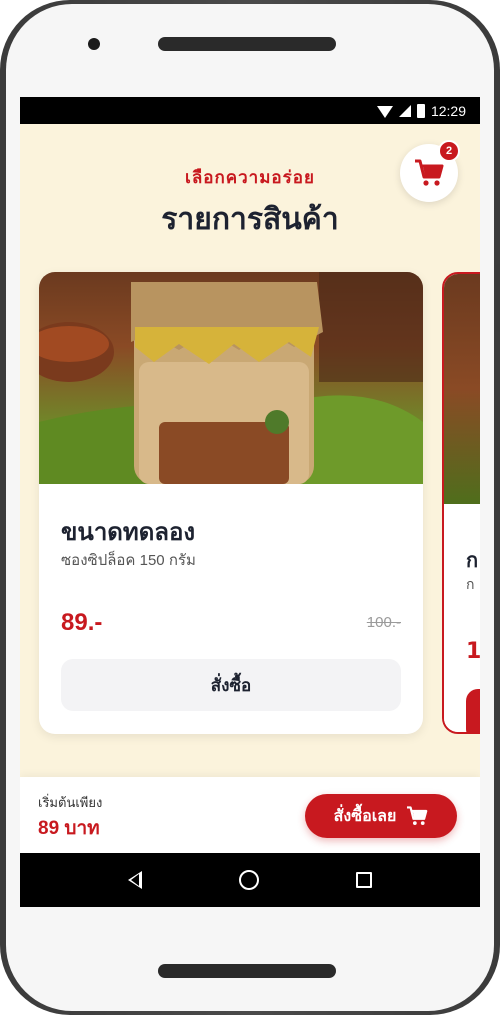 This screenshot has height=1015, width=500. I want to click on android-nav-bar, so click(250, 880).